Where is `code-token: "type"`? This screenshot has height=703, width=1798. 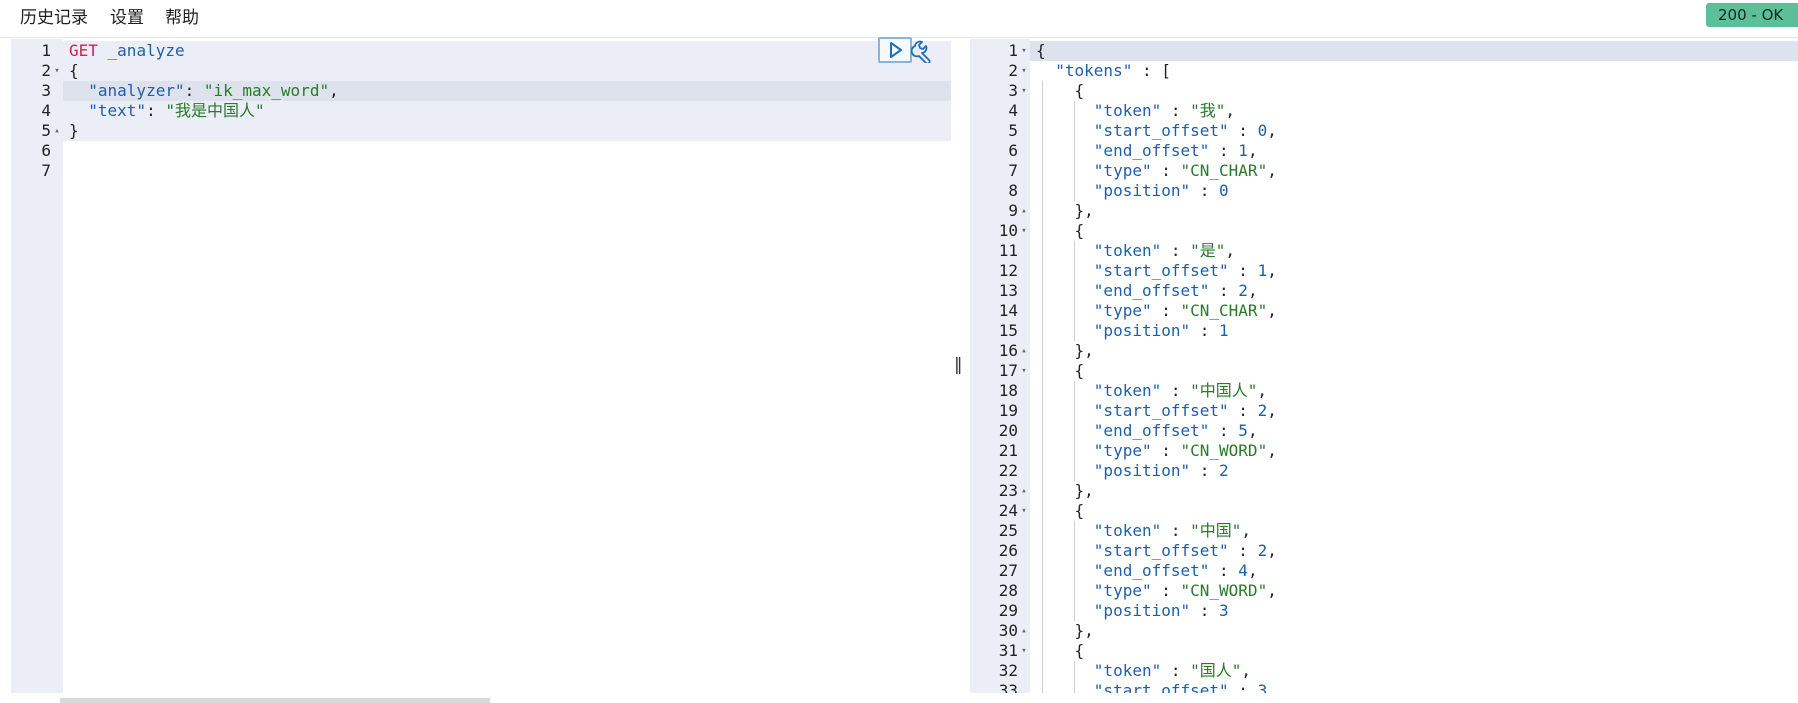
code-token: "type" is located at coordinates (1122, 170).